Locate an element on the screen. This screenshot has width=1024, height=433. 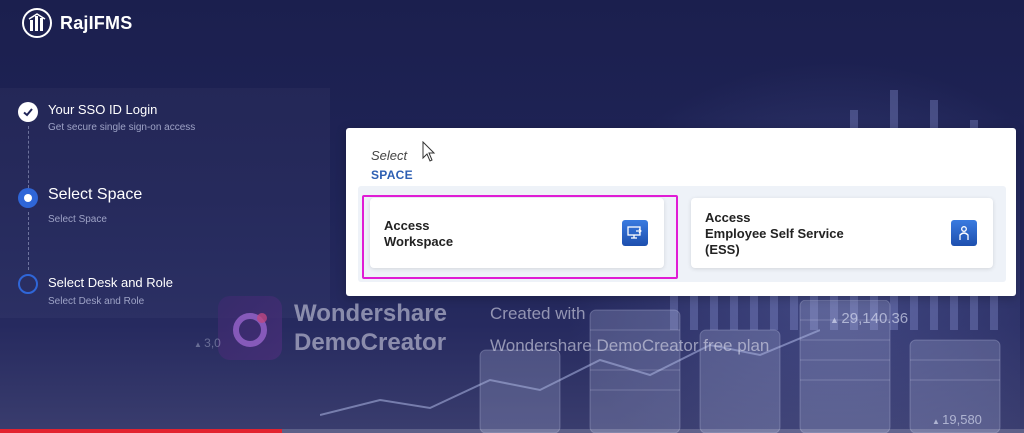
brand-name: RajIFMS is located at coordinates (96, 22).